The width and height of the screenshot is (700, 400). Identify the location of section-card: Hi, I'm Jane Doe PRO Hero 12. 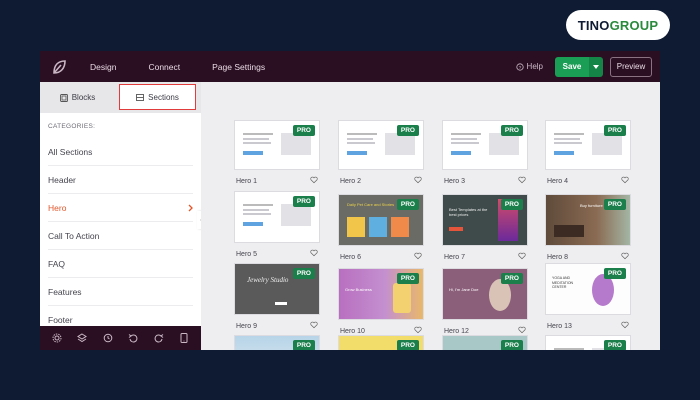
(485, 302).